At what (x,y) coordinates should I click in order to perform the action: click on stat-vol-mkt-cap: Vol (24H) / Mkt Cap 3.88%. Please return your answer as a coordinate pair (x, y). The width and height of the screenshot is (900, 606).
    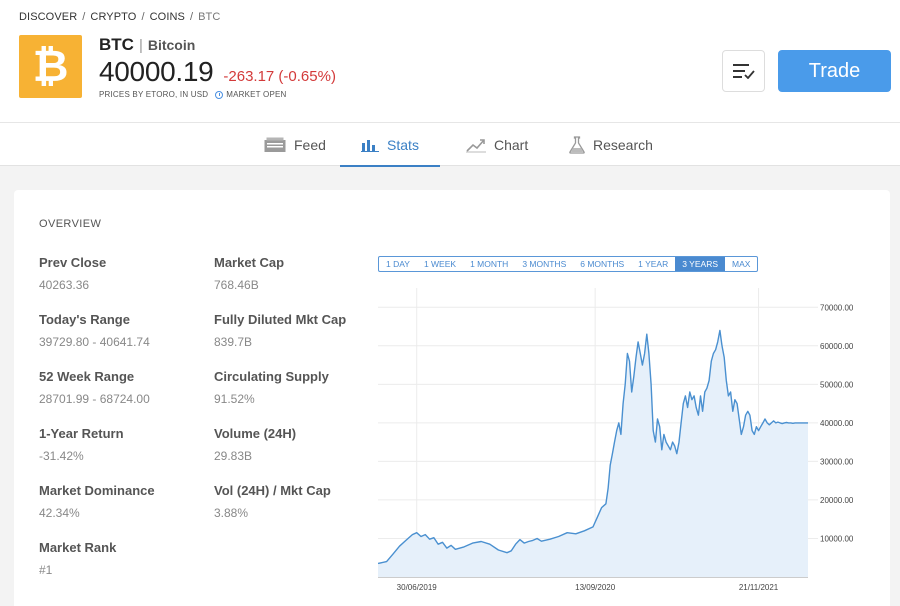
    Looking at the image, I should click on (272, 501).